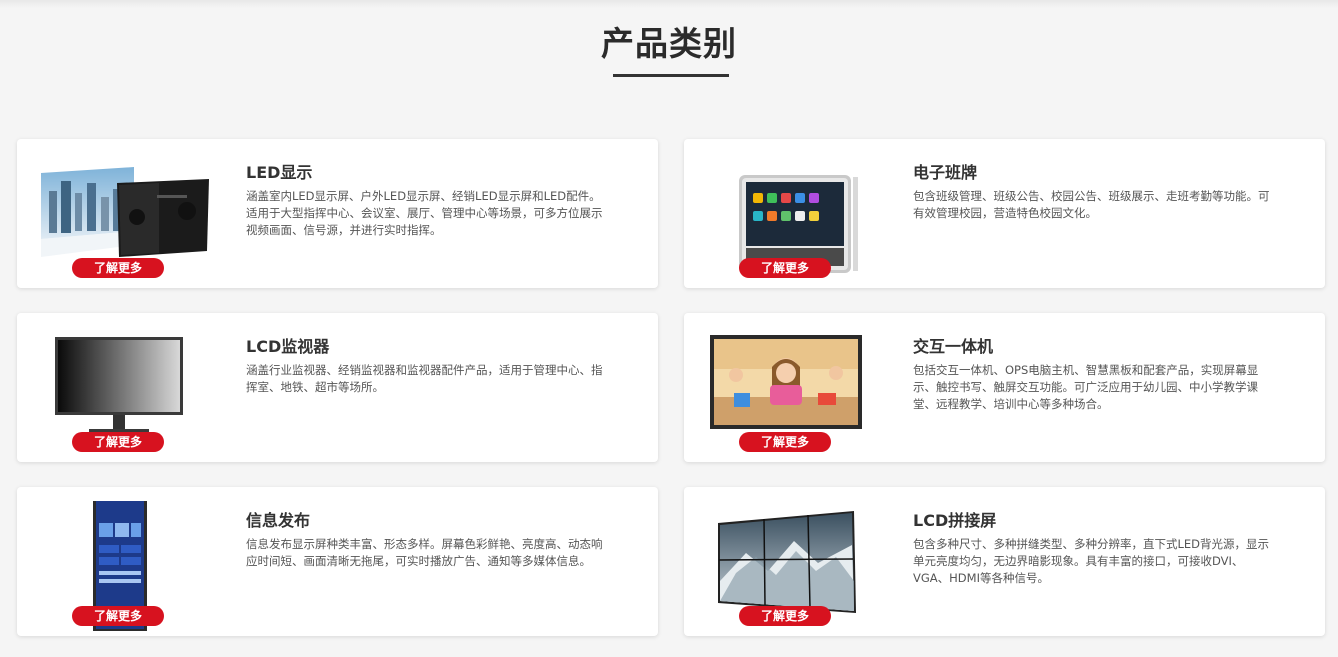  Describe the element at coordinates (954, 519) in the screenshot. I see `card-title: LCD拼接屏` at that location.